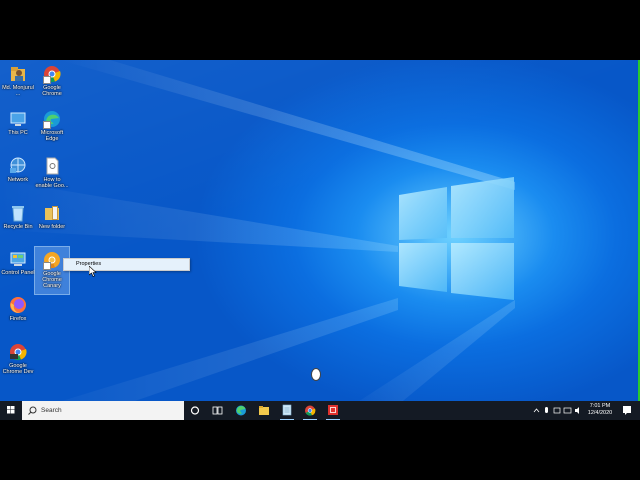 Image resolution: width=640 pixels, height=480 pixels. What do you see at coordinates (18, 273) in the screenshot?
I see `desktop-icon-label: Control Panel` at bounding box center [18, 273].